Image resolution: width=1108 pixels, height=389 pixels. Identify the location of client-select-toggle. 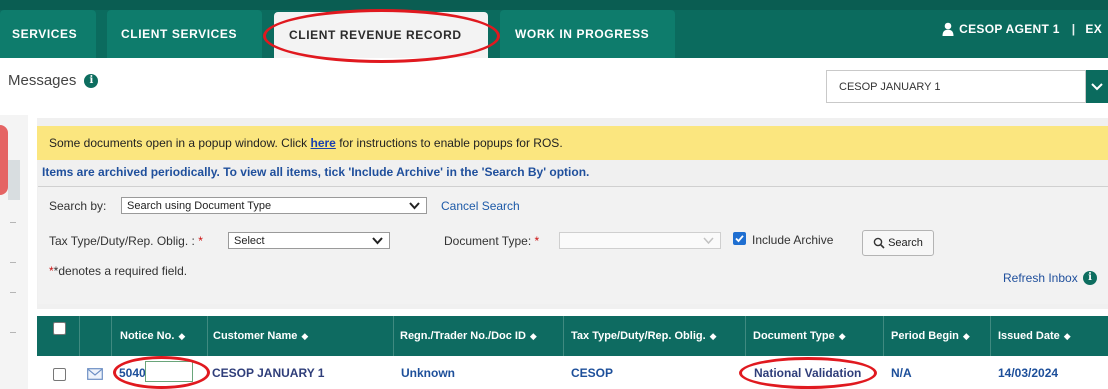
(1097, 86).